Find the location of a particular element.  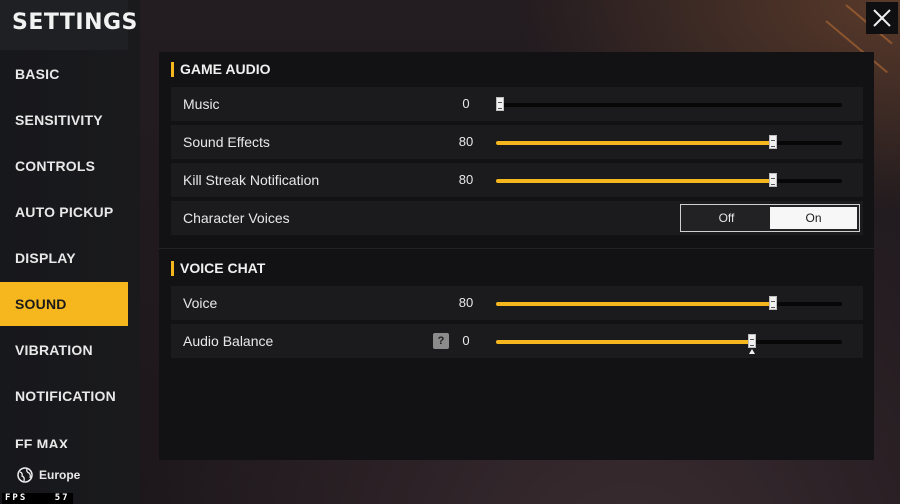

section-header-voice-chat: VOICE CHAT is located at coordinates (218, 268).